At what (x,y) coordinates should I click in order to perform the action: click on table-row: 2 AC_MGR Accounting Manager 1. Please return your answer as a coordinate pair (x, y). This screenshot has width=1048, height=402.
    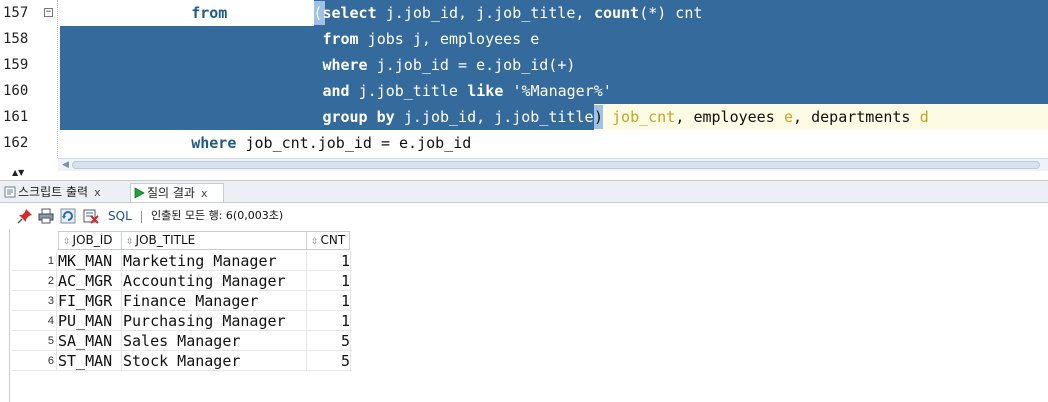
    Looking at the image, I should click on (182, 281).